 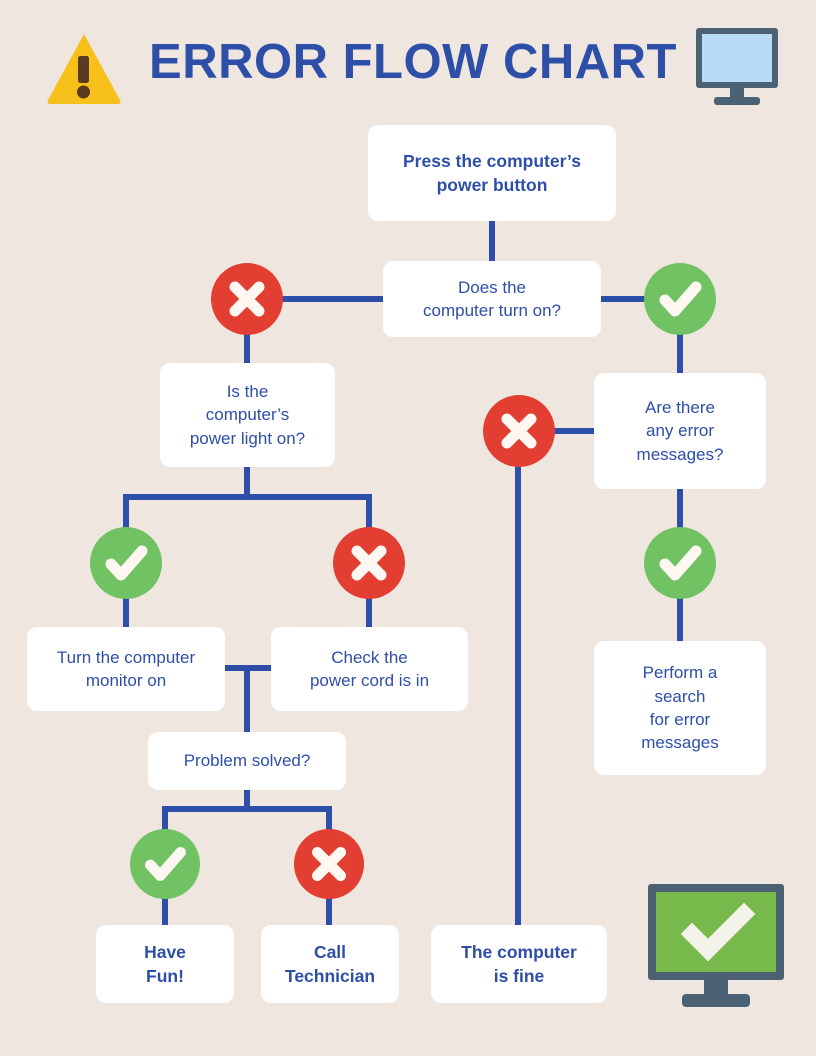 What do you see at coordinates (413, 62) in the screenshot?
I see `page-title: ERROR FLOW CHART` at bounding box center [413, 62].